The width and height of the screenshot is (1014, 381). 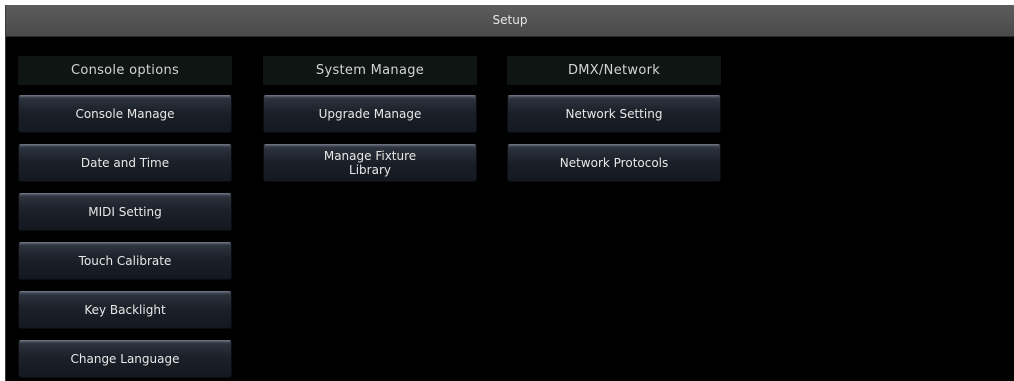 I want to click on key-backlight-button: Key Backlight, so click(x=125, y=310).